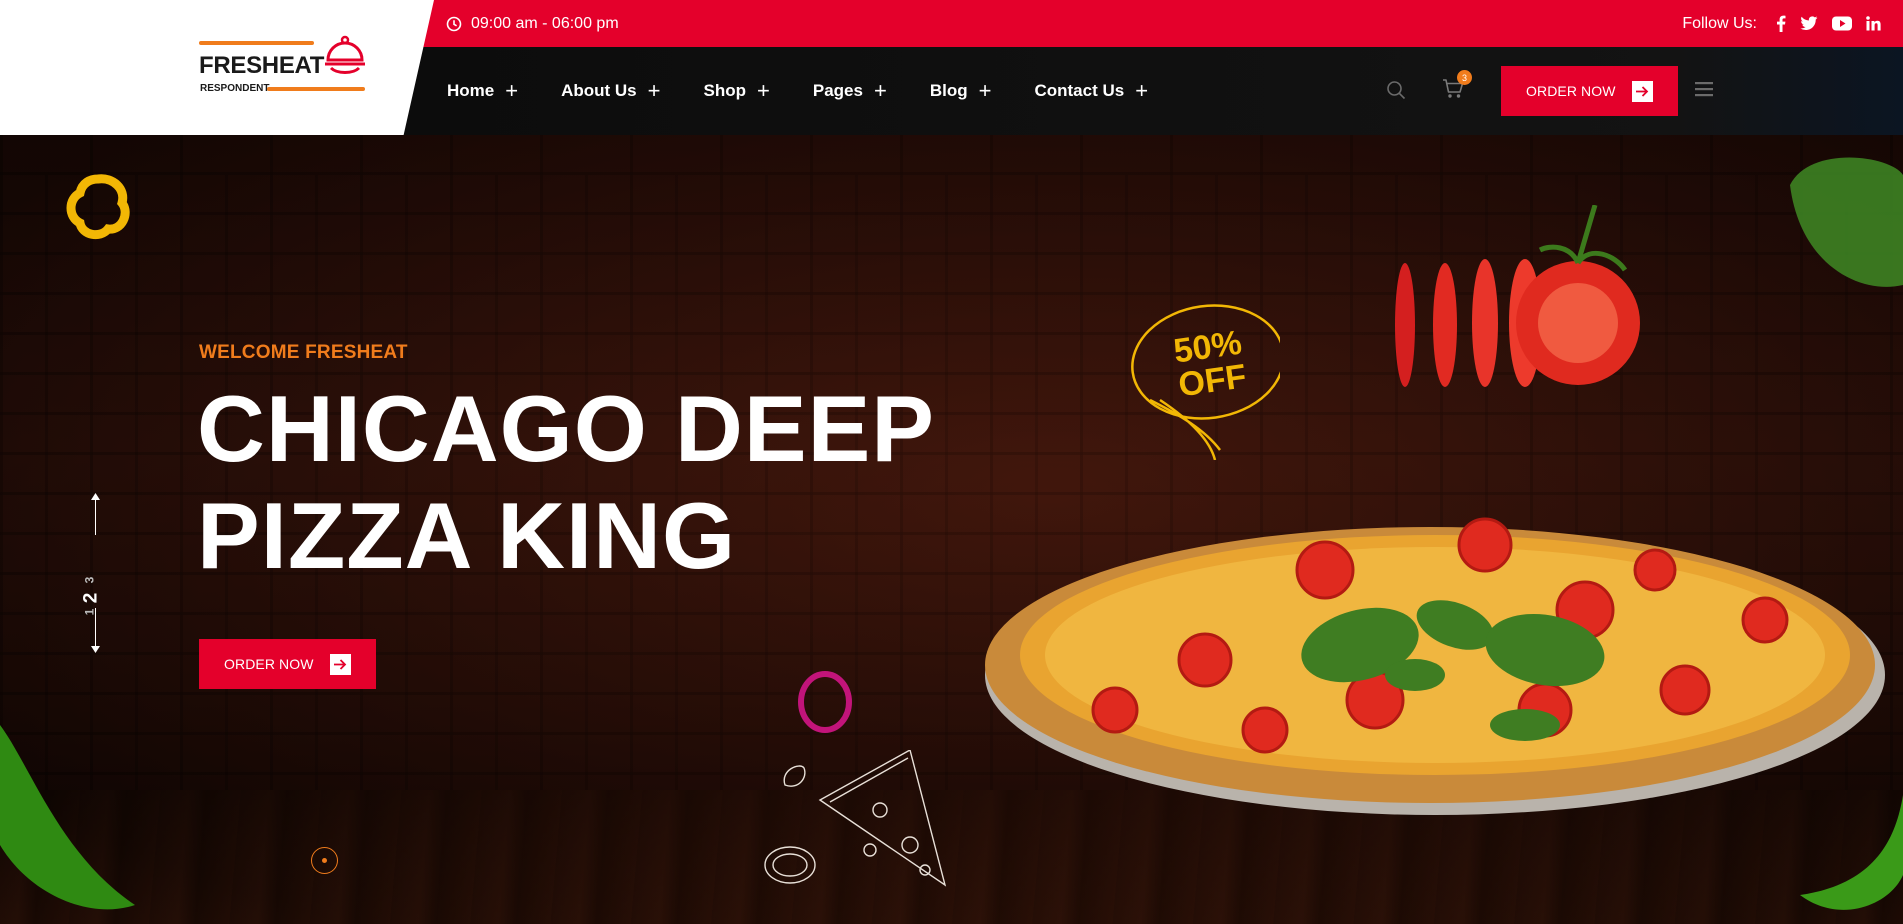 Image resolution: width=1903 pixels, height=924 pixels. What do you see at coordinates (1212, 381) in the screenshot?
I see `badge-off: OFF` at bounding box center [1212, 381].